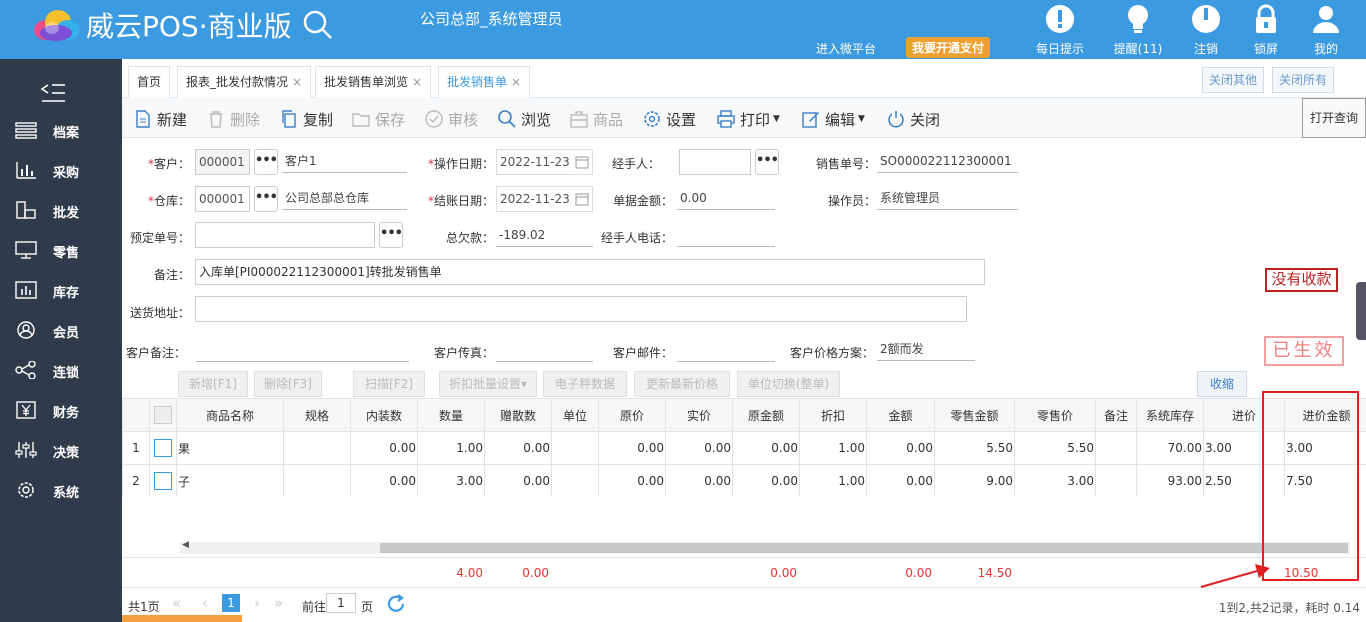  Describe the element at coordinates (149, 82) in the screenshot. I see `tab-home: 首页` at that location.